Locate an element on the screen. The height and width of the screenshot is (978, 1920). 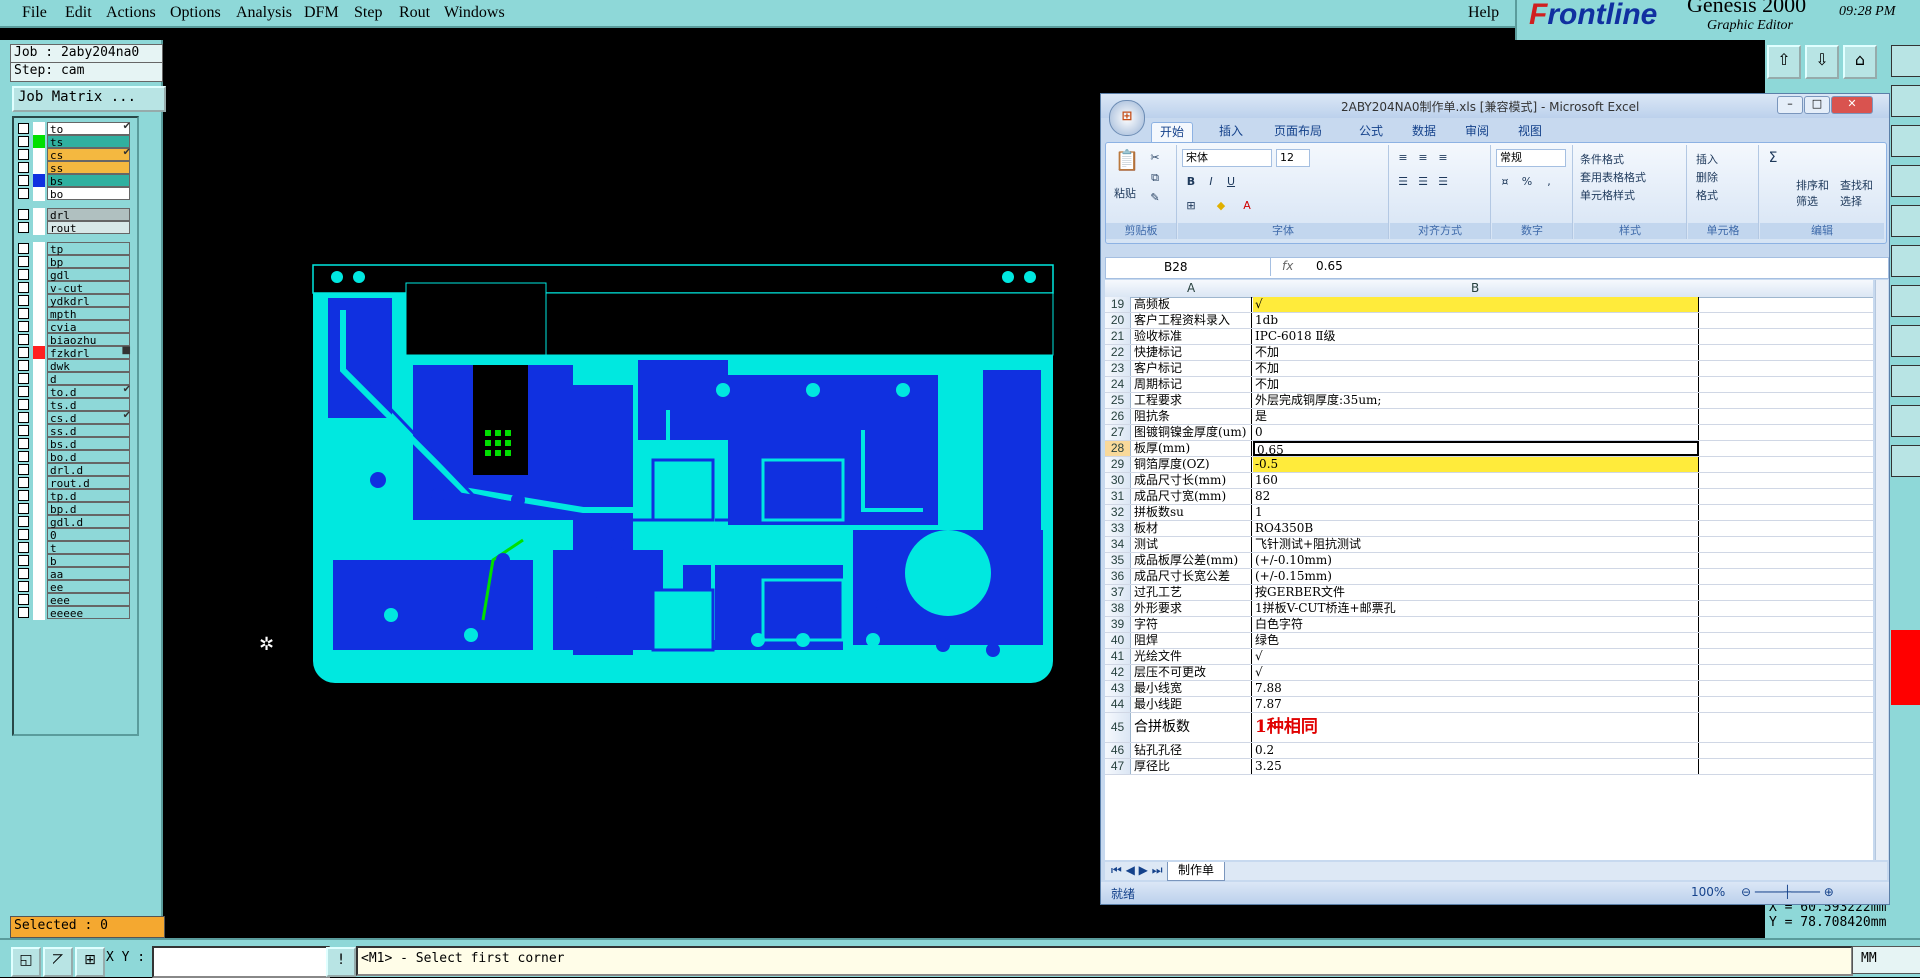
layer-name: tp.d is located at coordinates (88, 496).